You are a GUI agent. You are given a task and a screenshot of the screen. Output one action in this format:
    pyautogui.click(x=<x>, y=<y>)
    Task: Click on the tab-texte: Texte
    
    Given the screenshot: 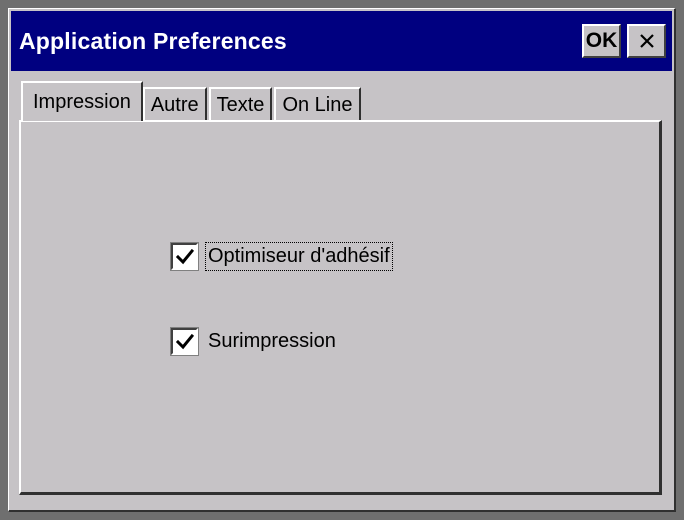 What is the action you would take?
    pyautogui.click(x=240, y=104)
    